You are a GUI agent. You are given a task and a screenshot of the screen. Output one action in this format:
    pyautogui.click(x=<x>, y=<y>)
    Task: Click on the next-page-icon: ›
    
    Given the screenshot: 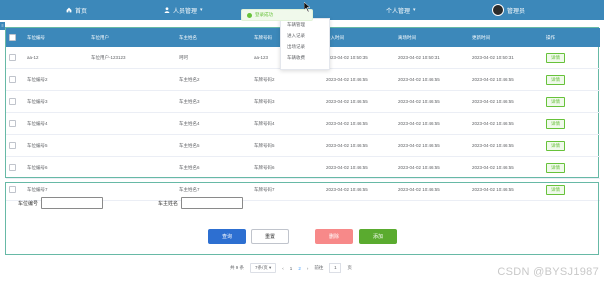 What is the action you would take?
    pyautogui.click(x=308, y=268)
    